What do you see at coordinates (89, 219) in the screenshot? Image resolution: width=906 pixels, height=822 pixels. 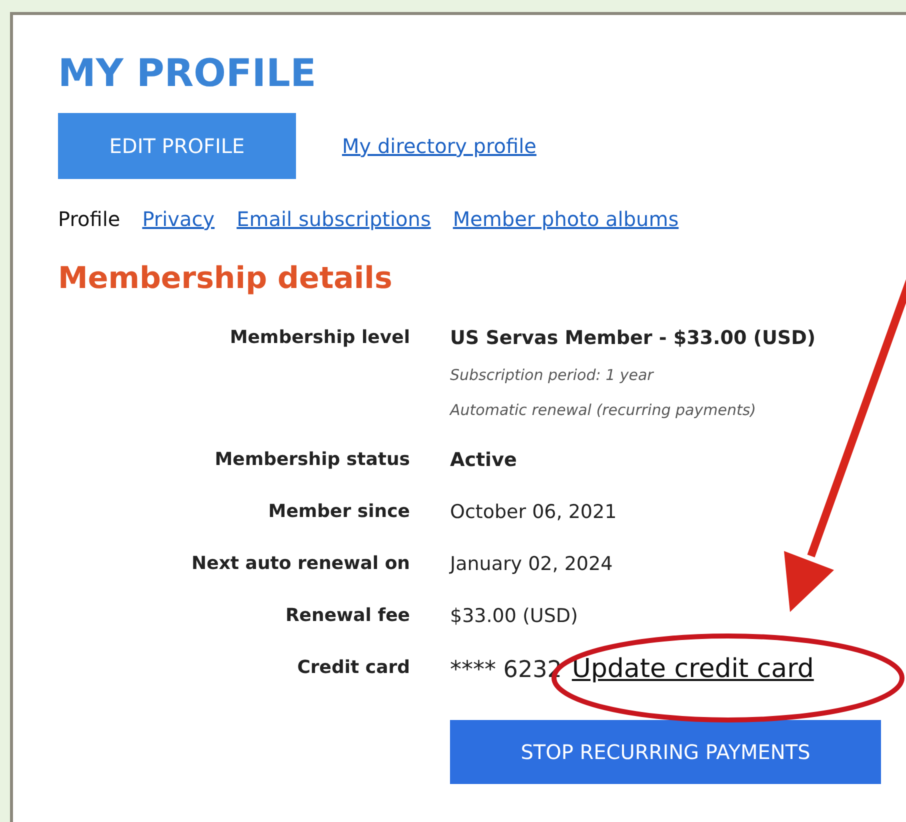 I see `profile-tab: Profile` at bounding box center [89, 219].